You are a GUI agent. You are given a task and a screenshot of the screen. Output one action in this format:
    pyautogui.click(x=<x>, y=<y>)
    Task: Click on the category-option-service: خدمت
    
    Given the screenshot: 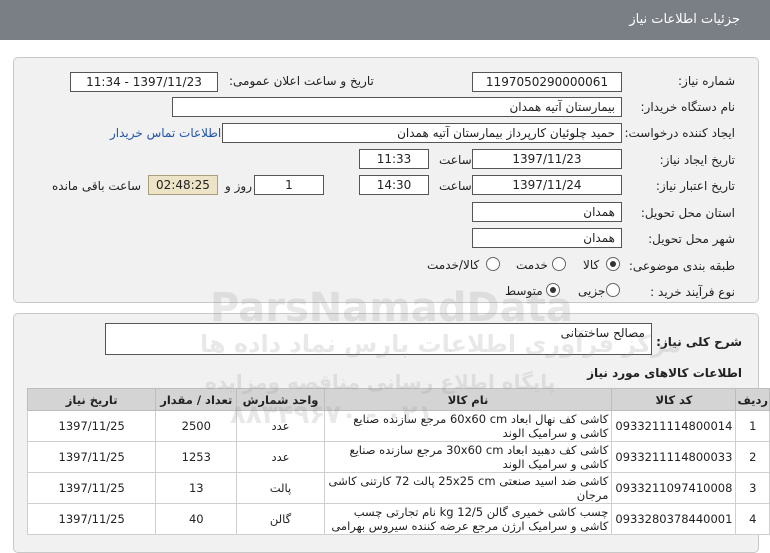 What is the action you would take?
    pyautogui.click(x=532, y=265)
    